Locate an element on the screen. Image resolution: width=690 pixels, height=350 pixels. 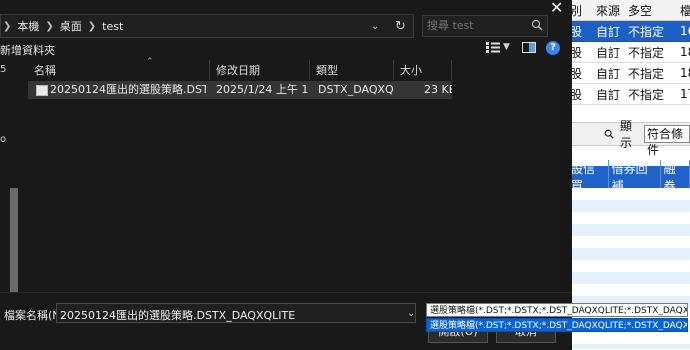
search-input is located at coordinates (471, 25).